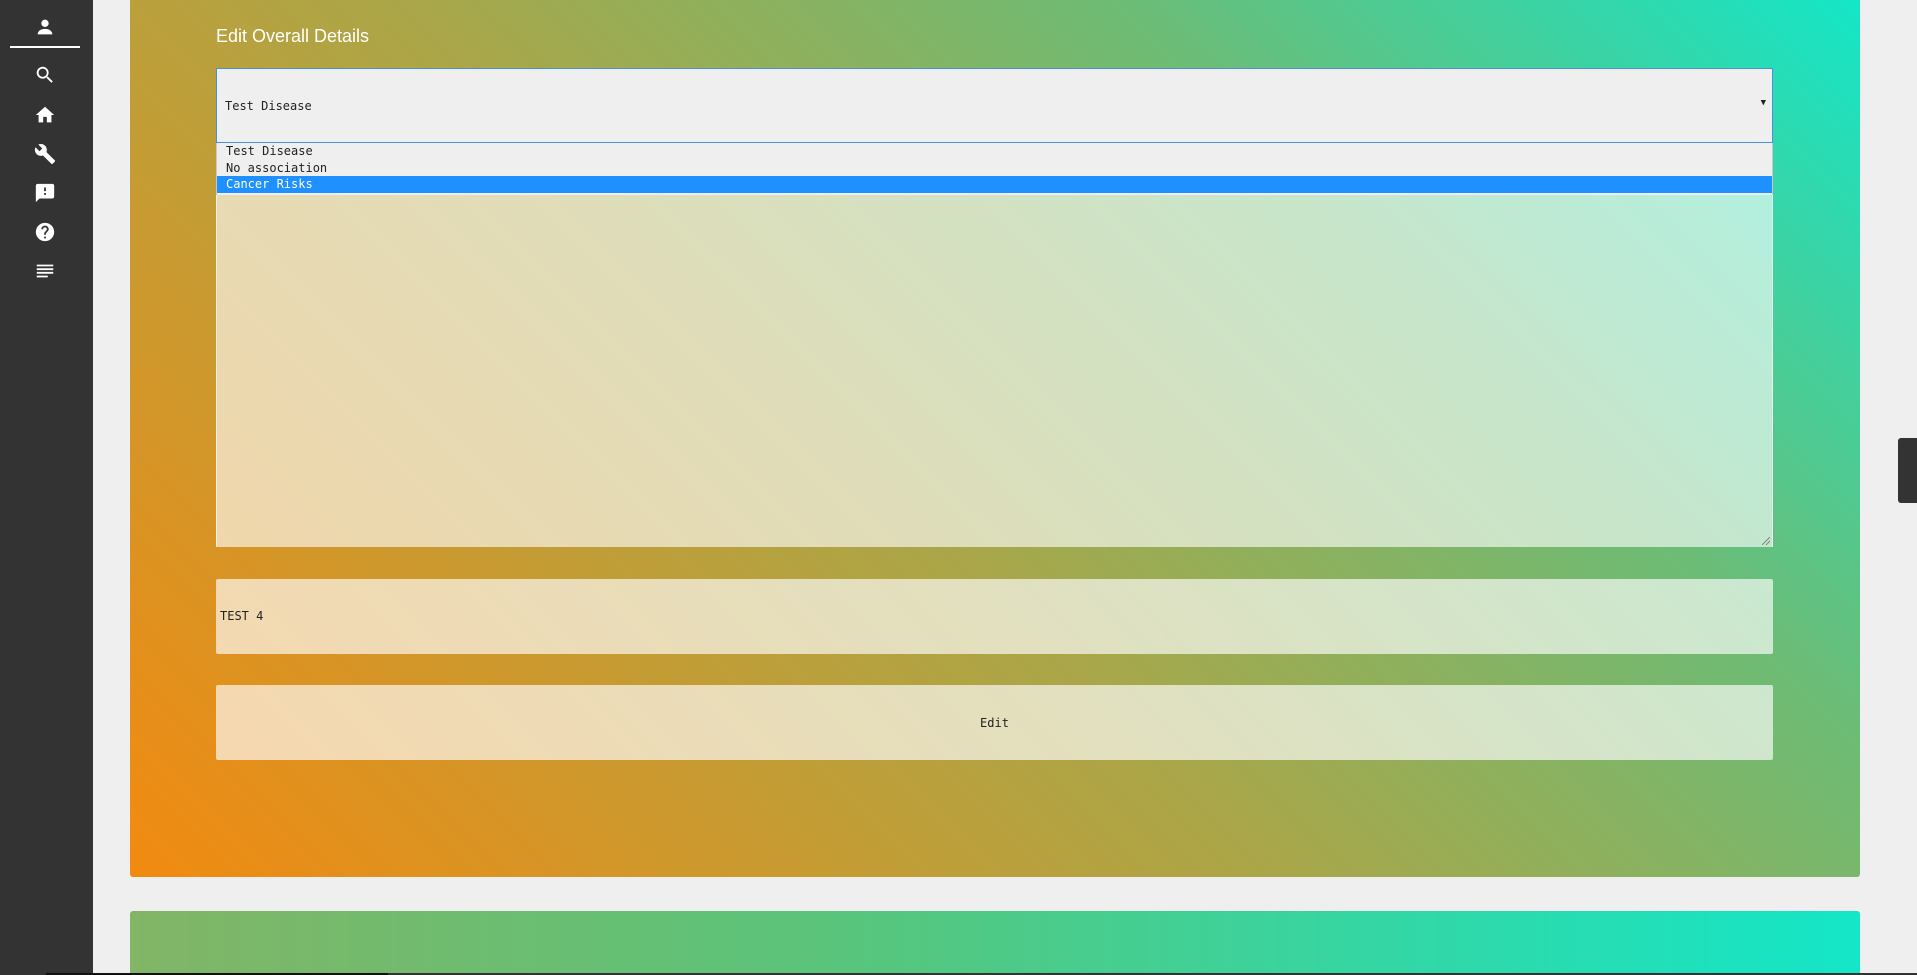 The width and height of the screenshot is (1917, 975). What do you see at coordinates (995, 943) in the screenshot?
I see `next-panel` at bounding box center [995, 943].